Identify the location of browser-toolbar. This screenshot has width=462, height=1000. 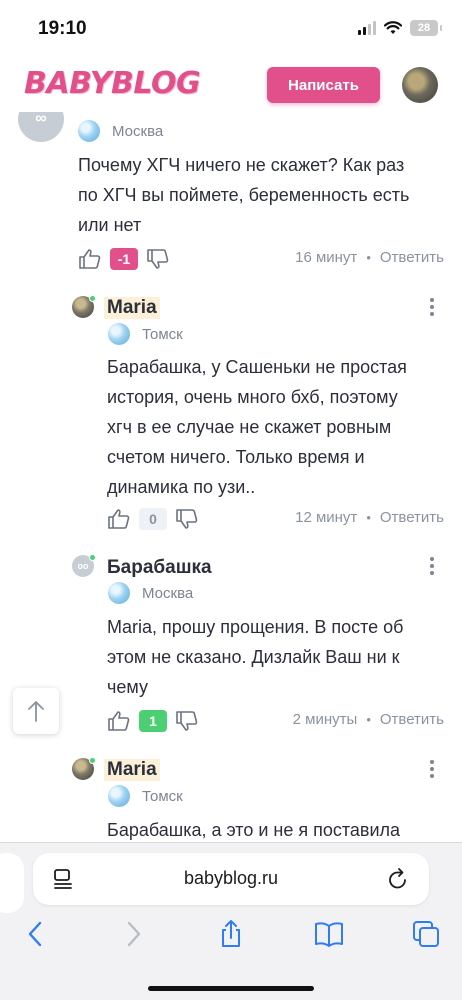
(231, 939).